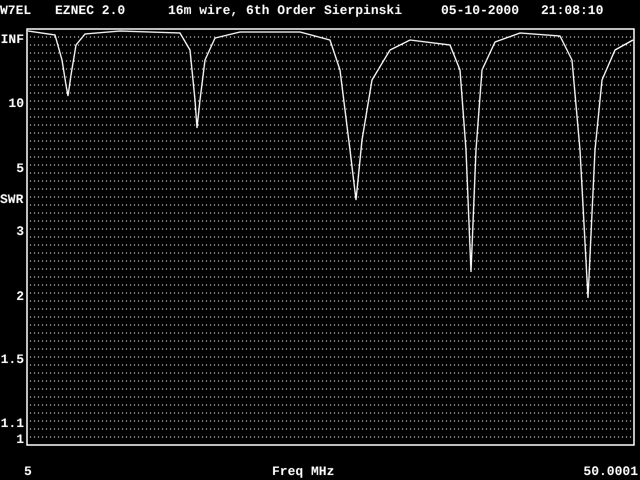  What do you see at coordinates (12, 199) in the screenshot?
I see `y-axis-title: SWR` at bounding box center [12, 199].